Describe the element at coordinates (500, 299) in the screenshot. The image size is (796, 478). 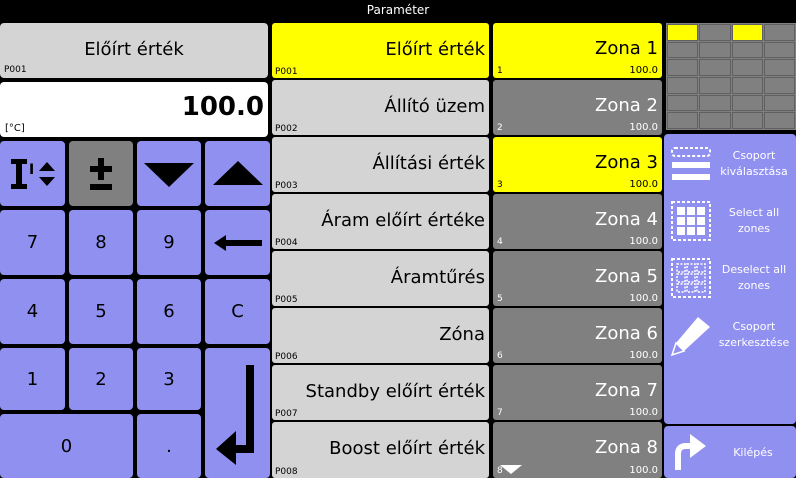
I see `zone-index: 5` at that location.